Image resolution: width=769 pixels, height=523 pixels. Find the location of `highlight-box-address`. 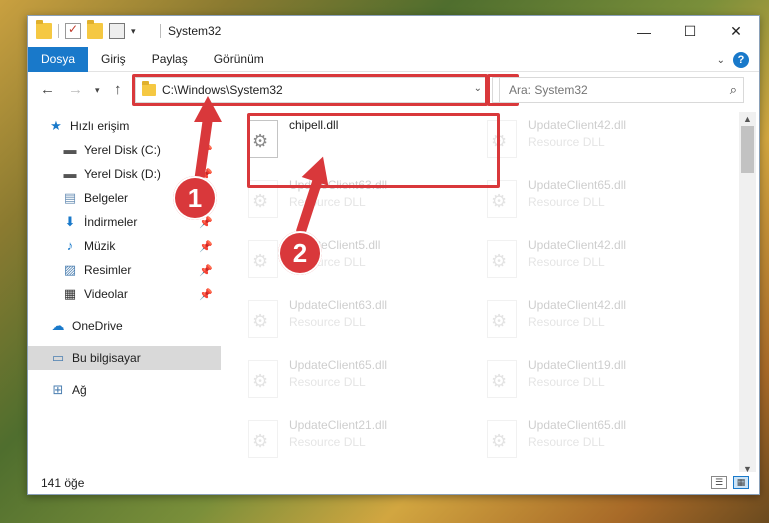

highlight-box-address is located at coordinates (310, 90).